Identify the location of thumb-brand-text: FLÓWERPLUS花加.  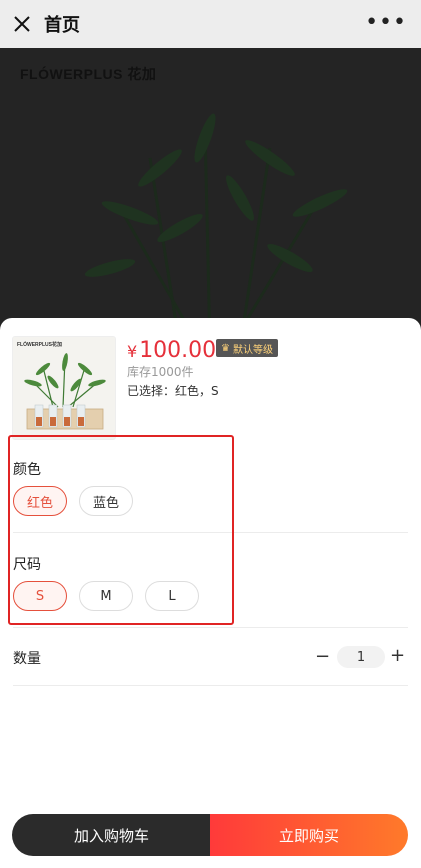
(39, 344).